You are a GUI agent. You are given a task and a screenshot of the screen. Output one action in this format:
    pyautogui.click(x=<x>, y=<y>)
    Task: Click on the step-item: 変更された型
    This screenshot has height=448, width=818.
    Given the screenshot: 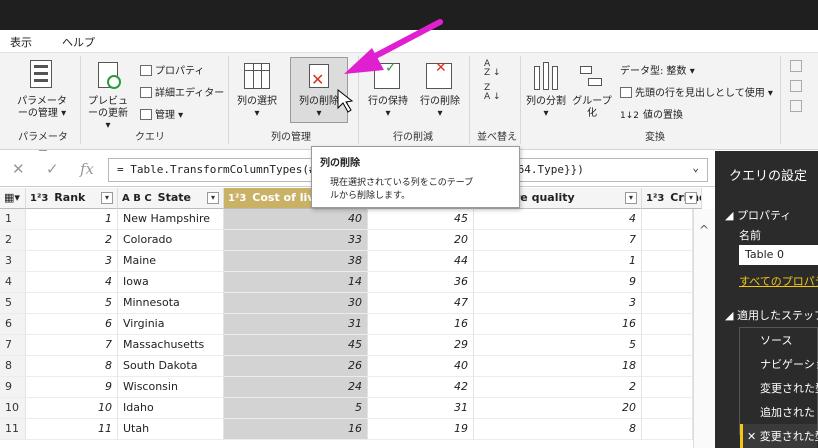 What is the action you would take?
    pyautogui.click(x=779, y=388)
    